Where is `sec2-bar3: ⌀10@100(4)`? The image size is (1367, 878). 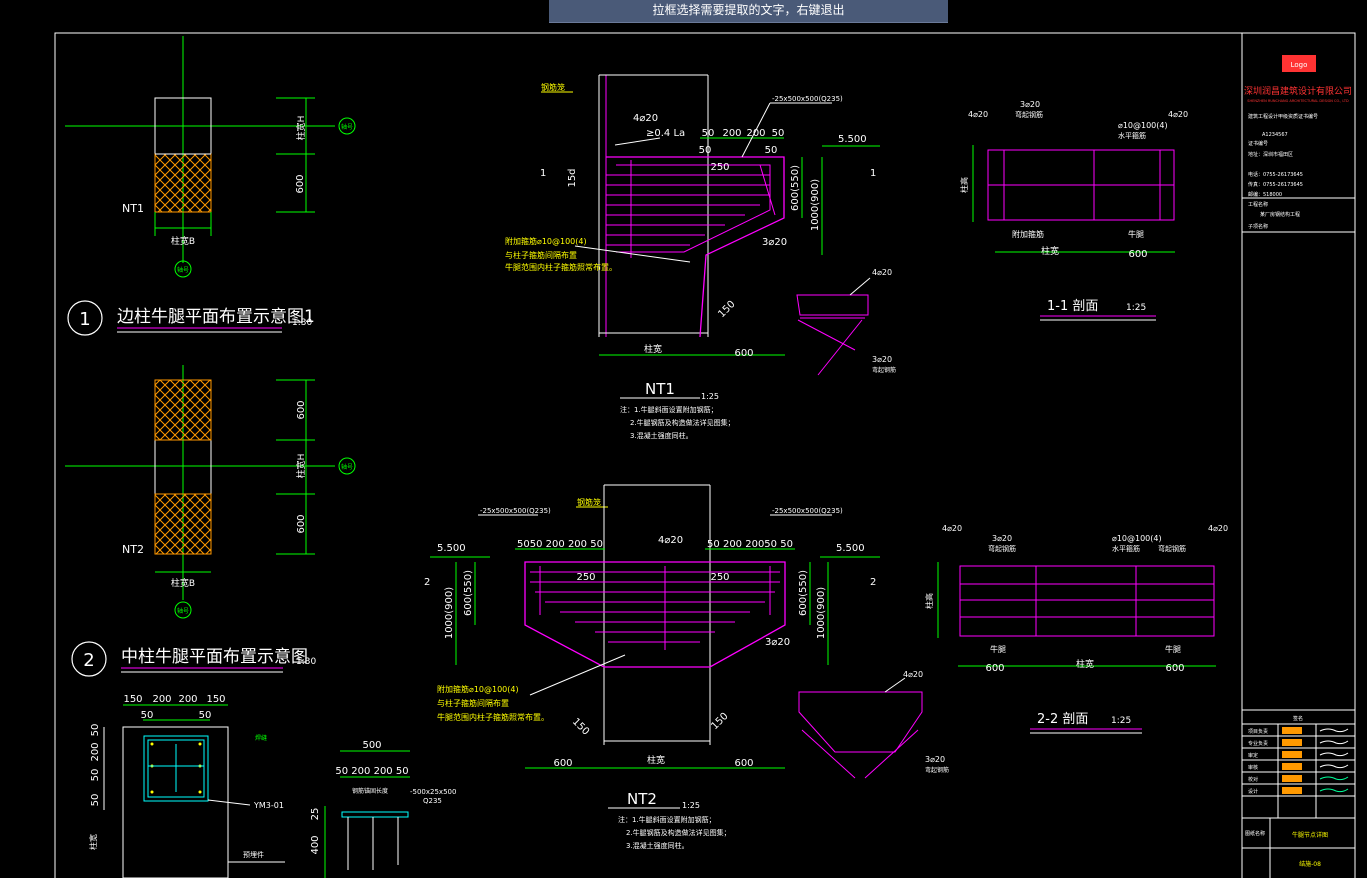 sec2-bar3: ⌀10@100(4) is located at coordinates (1137, 538).